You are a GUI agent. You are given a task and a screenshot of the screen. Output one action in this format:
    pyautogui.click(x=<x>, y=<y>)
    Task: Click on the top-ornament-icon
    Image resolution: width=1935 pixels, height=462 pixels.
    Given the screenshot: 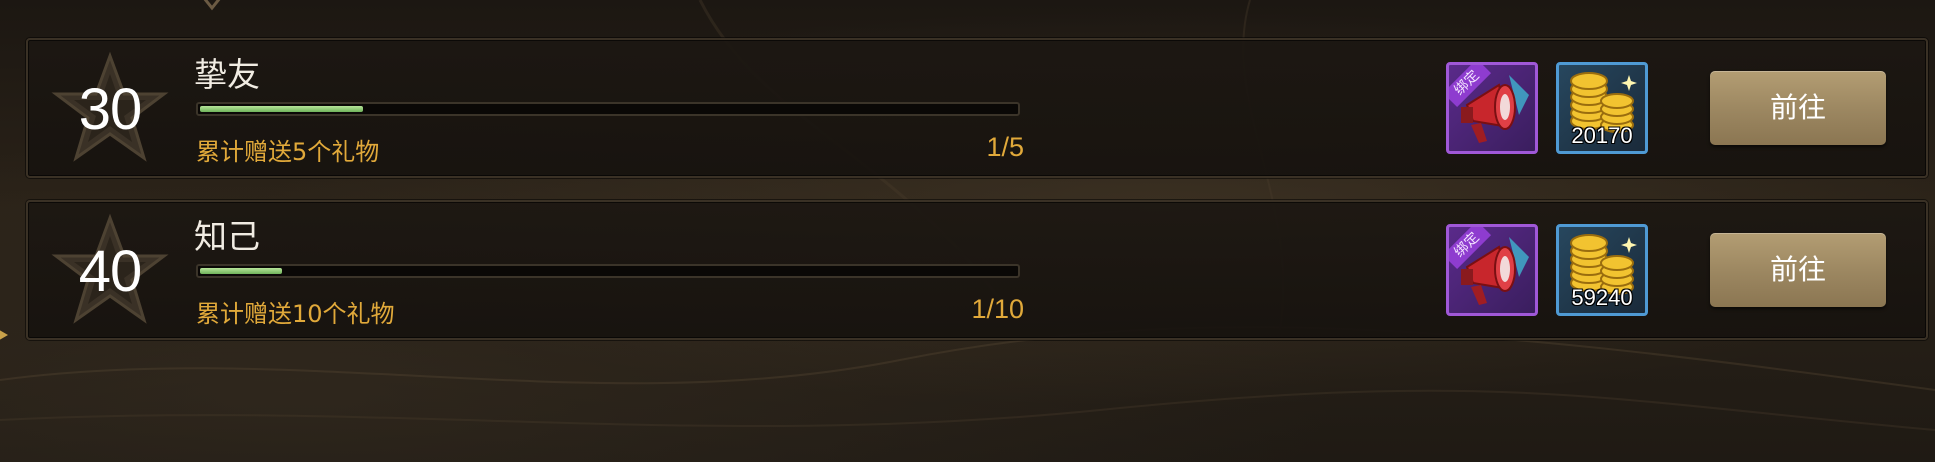 What is the action you would take?
    pyautogui.click(x=212, y=5)
    